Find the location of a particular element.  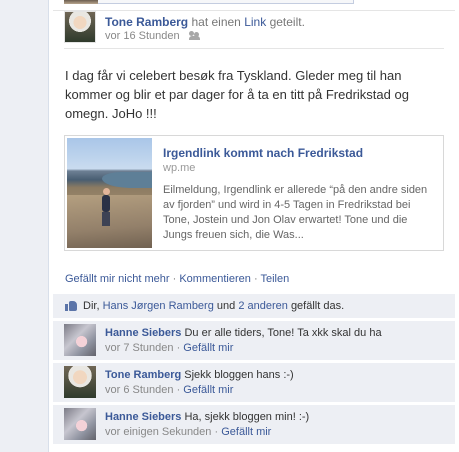

comment-text: Sjekk bloggen hans :-) is located at coordinates (239, 375).